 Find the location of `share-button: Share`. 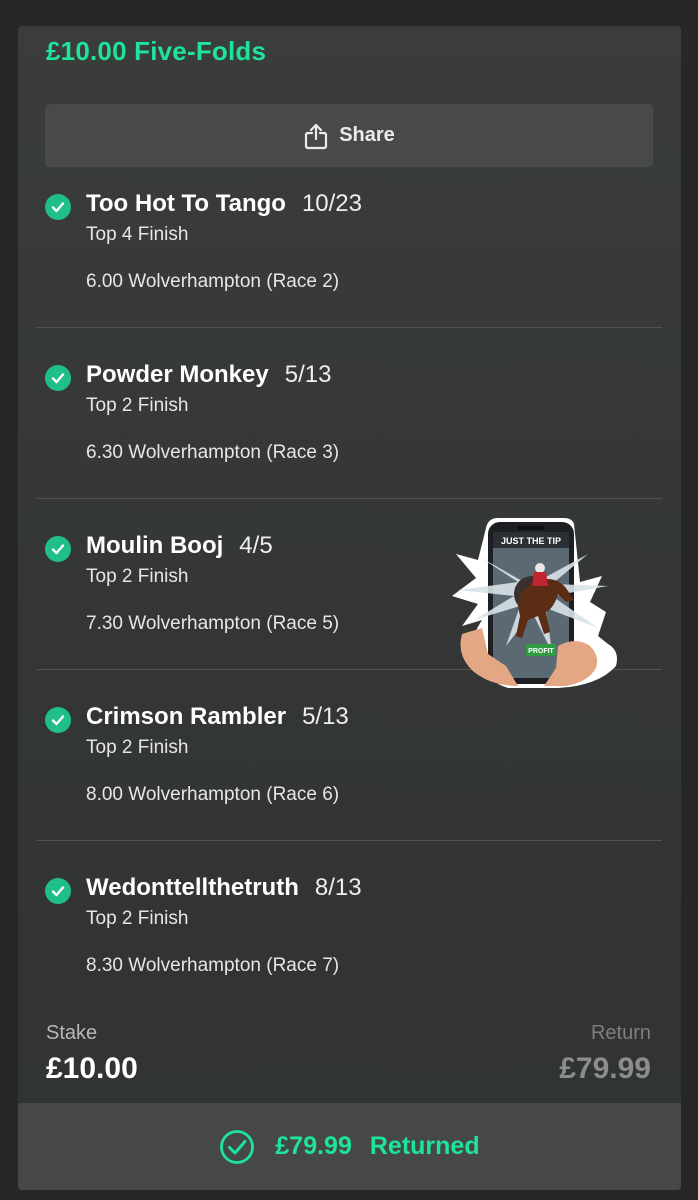

share-button: Share is located at coordinates (349, 135).